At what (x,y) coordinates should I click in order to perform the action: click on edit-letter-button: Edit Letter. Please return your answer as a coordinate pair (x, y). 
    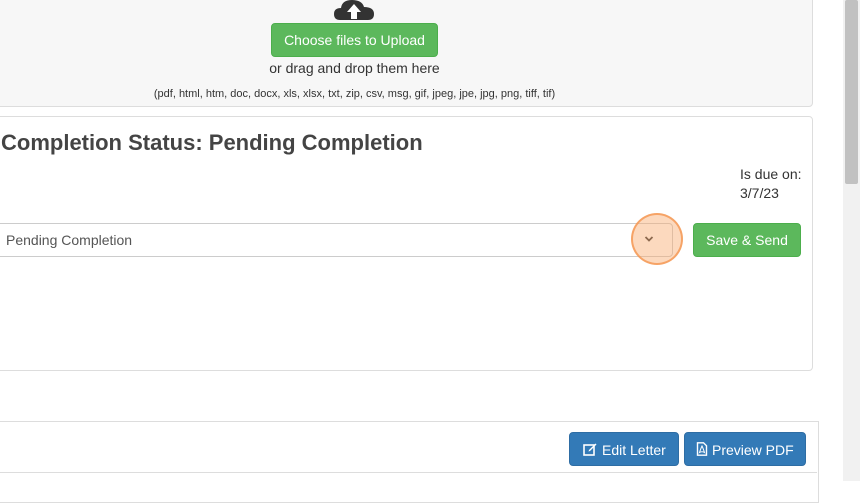
    Looking at the image, I should click on (624, 449).